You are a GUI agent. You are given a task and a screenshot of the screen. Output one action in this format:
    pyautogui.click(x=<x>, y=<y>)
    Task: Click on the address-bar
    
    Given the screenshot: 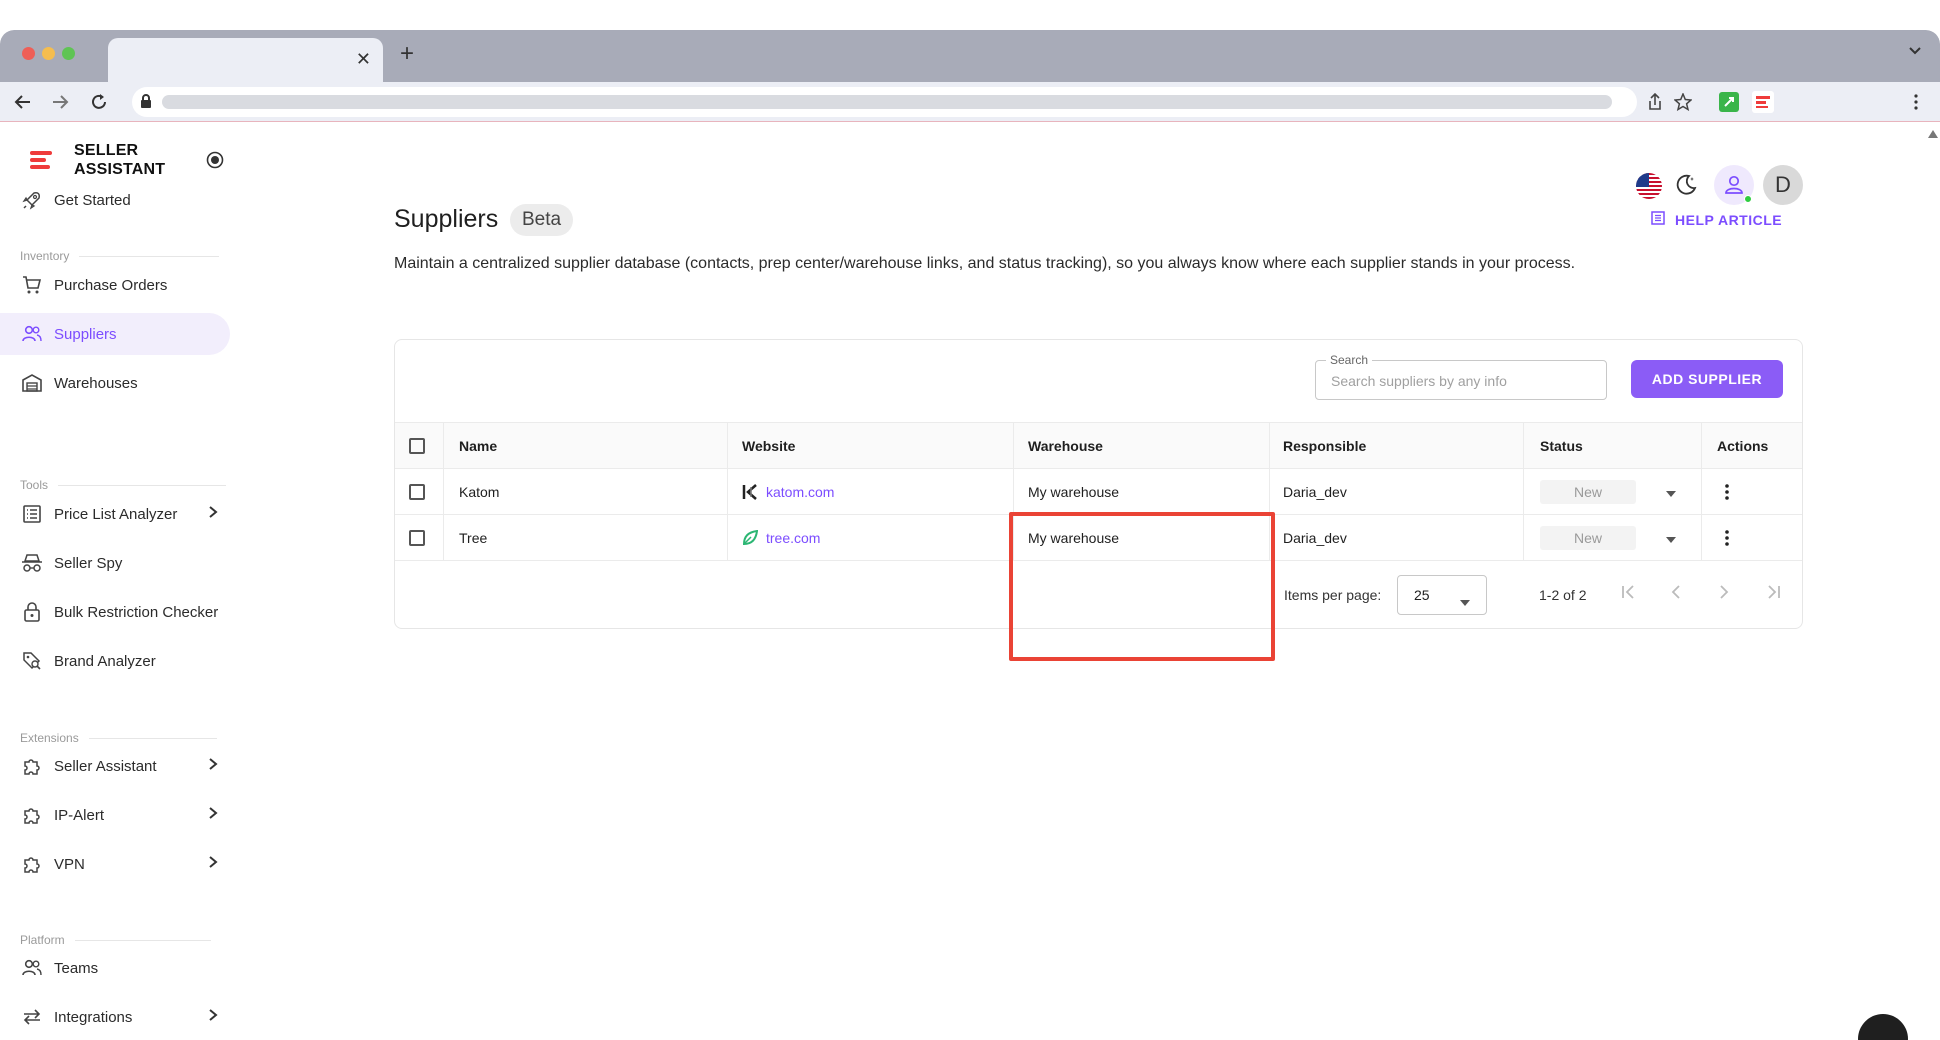 What is the action you would take?
    pyautogui.click(x=884, y=102)
    